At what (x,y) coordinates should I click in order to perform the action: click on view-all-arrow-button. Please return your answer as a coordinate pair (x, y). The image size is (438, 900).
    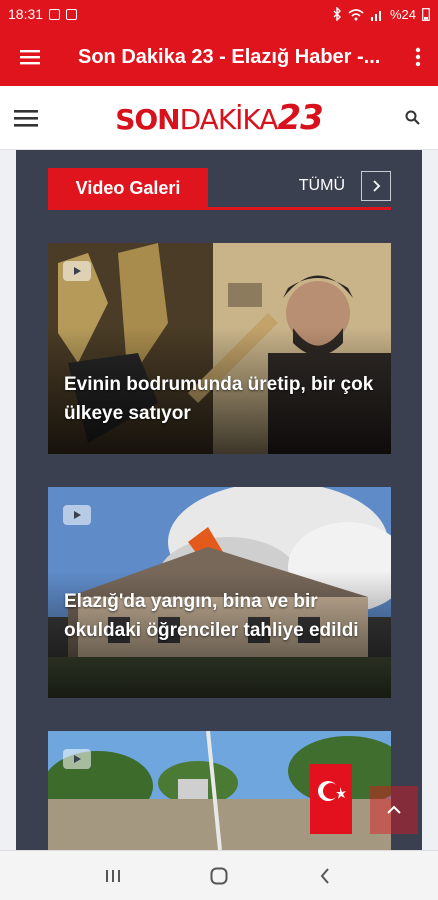
    Looking at the image, I should click on (376, 186).